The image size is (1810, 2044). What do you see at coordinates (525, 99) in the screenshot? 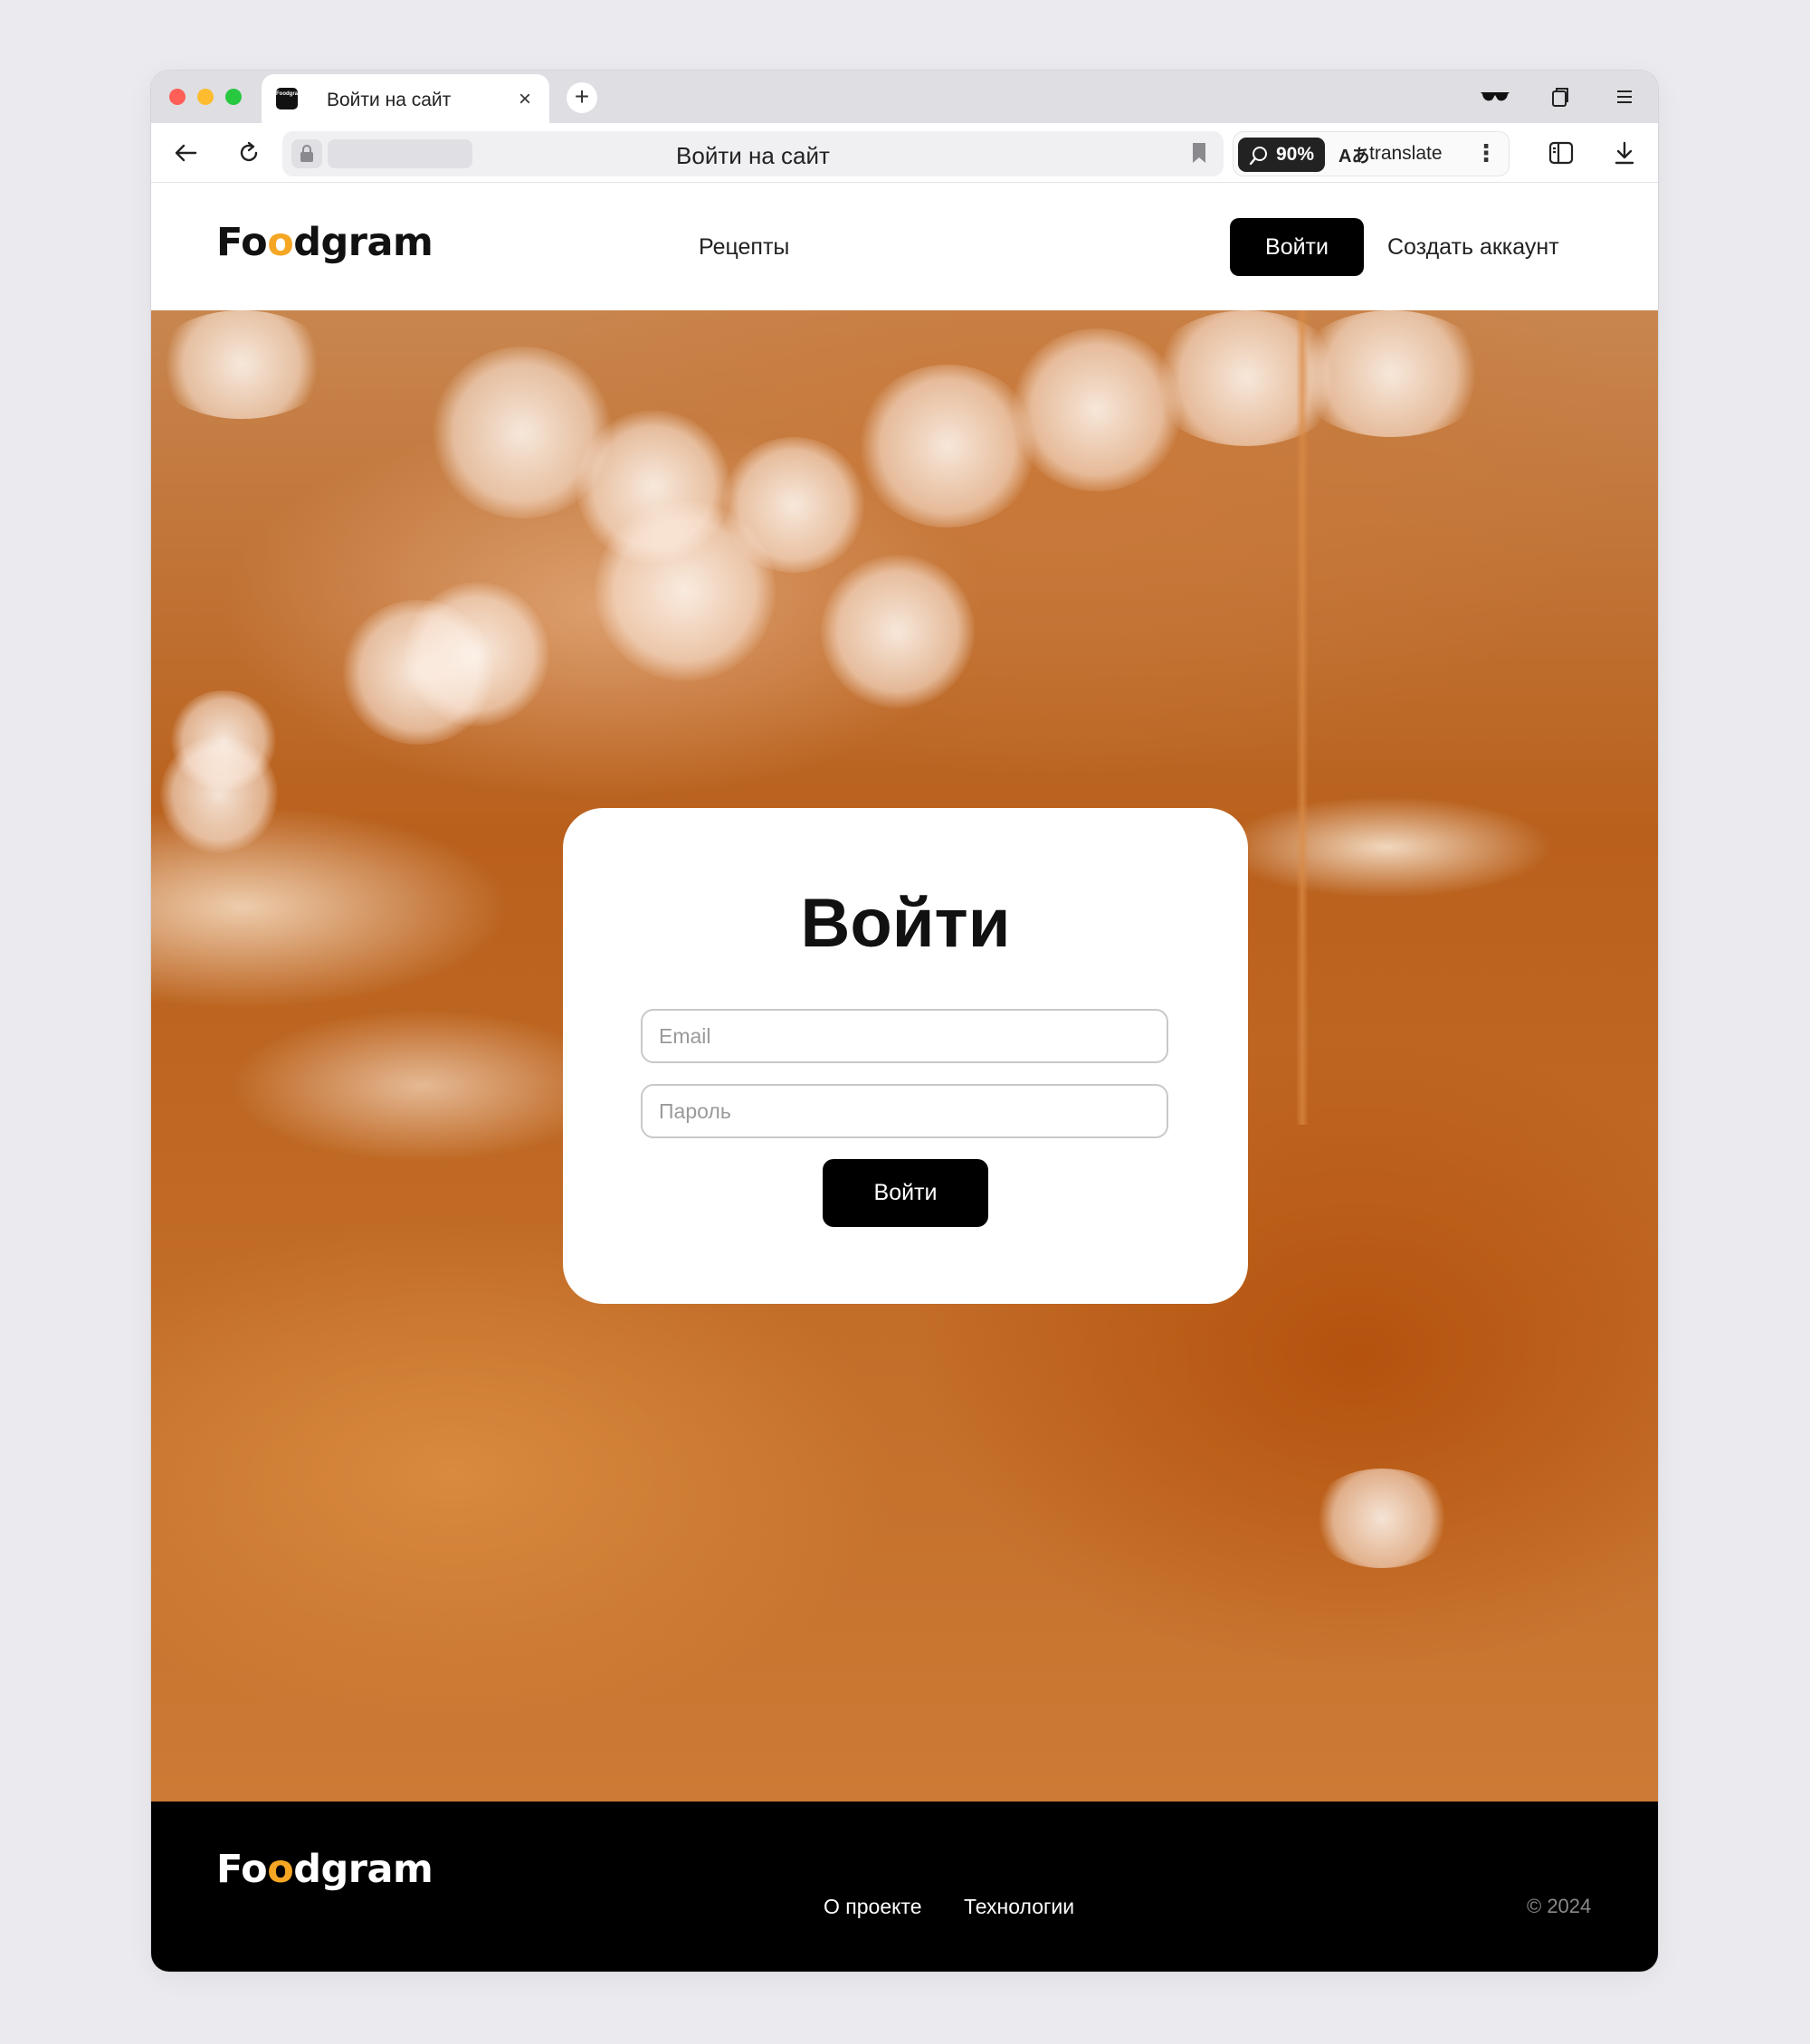
I see `tab-close-icon: ×` at bounding box center [525, 99].